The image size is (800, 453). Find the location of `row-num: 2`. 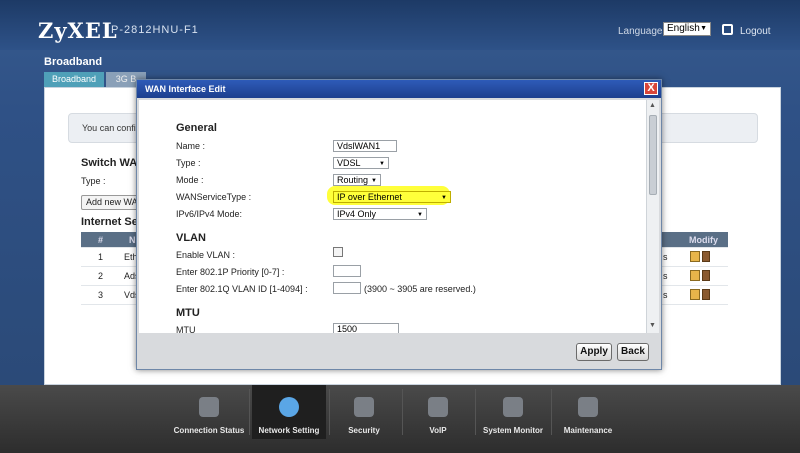

row-num: 2 is located at coordinates (101, 276).